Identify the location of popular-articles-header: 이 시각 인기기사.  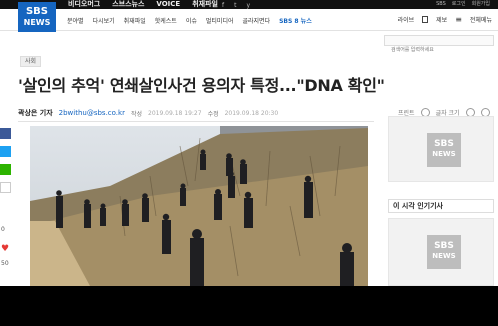
(441, 206).